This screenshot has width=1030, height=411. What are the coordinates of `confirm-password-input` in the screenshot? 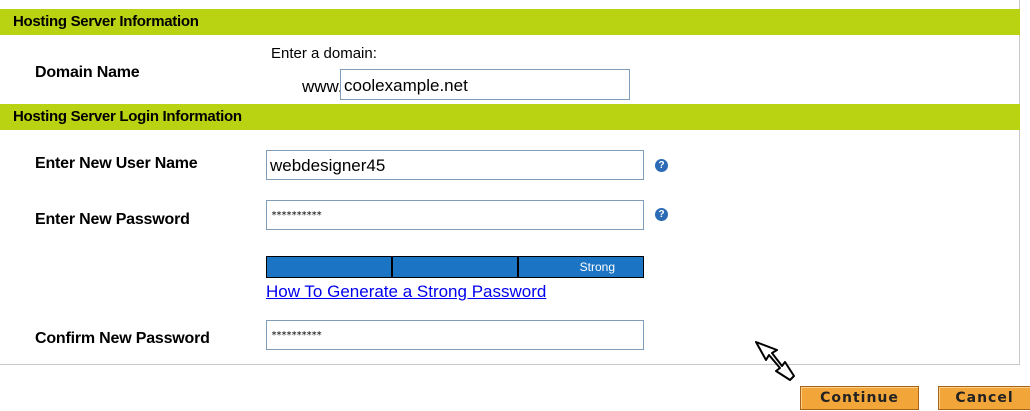 It's located at (455, 335).